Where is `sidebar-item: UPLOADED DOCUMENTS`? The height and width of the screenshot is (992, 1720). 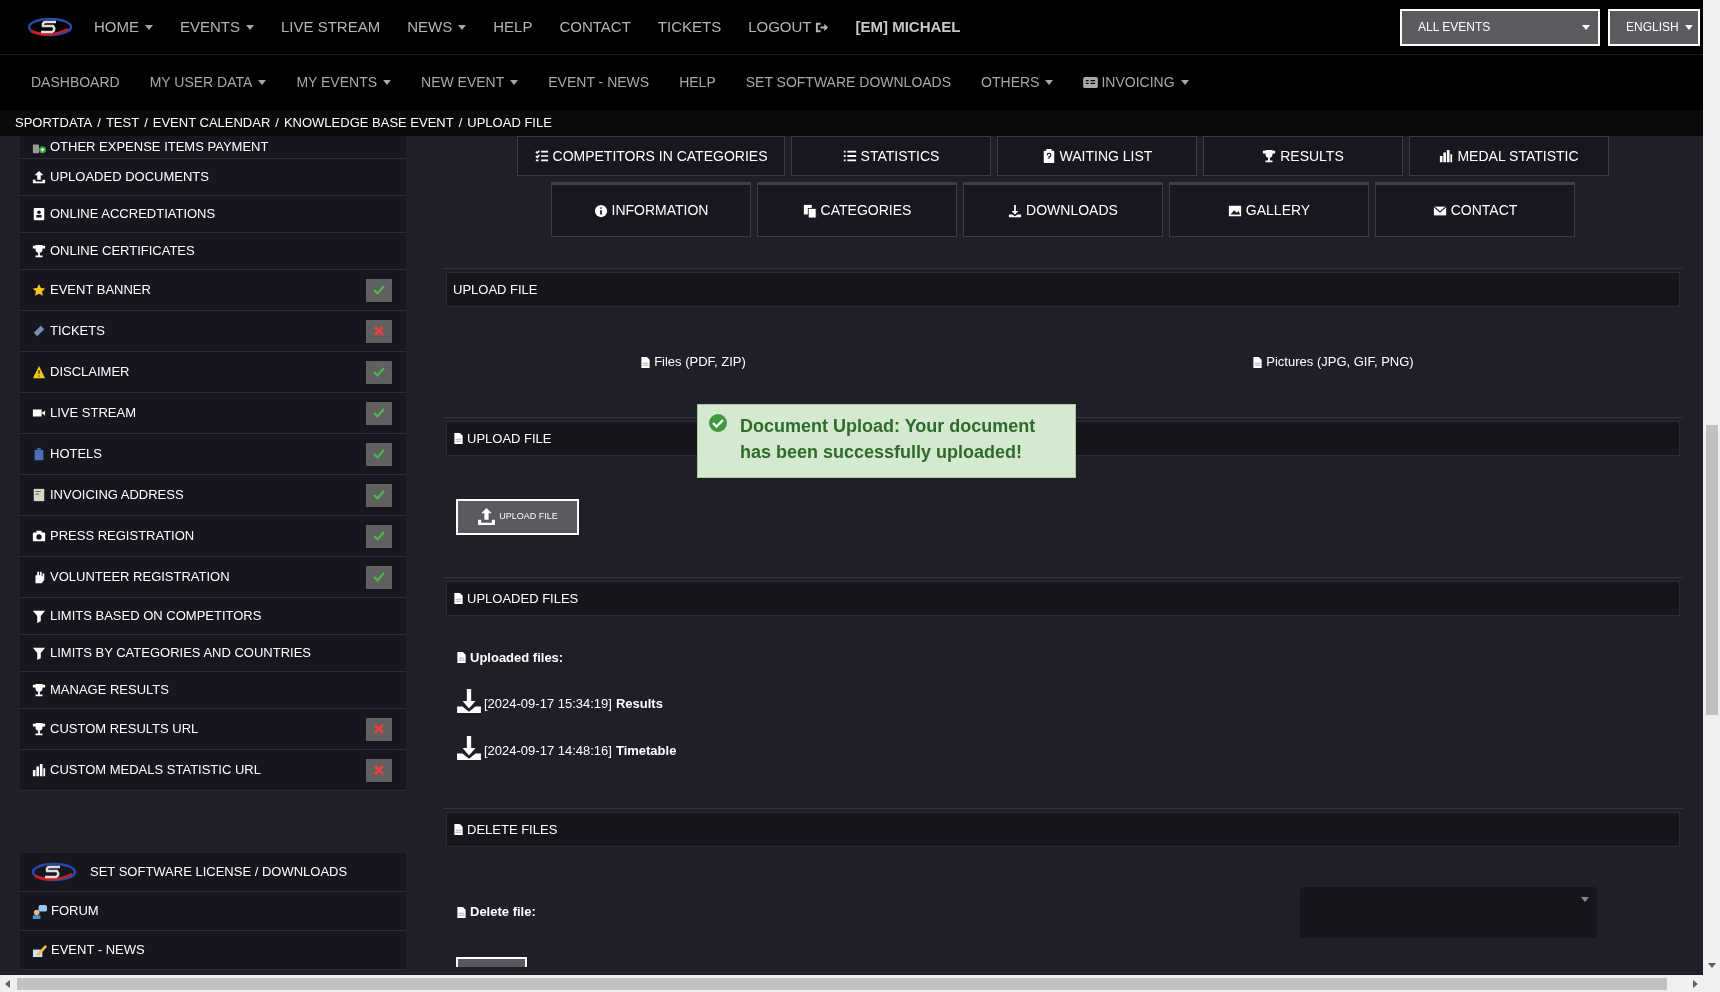 sidebar-item: UPLOADED DOCUMENTS is located at coordinates (213, 177).